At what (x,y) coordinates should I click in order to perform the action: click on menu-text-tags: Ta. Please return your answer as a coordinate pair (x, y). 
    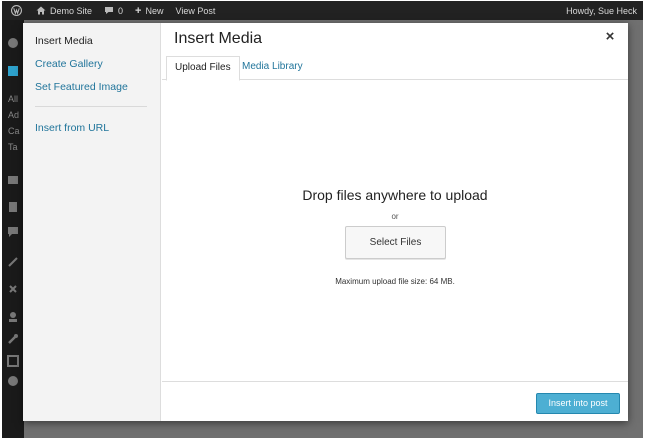
    Looking at the image, I should click on (13, 147).